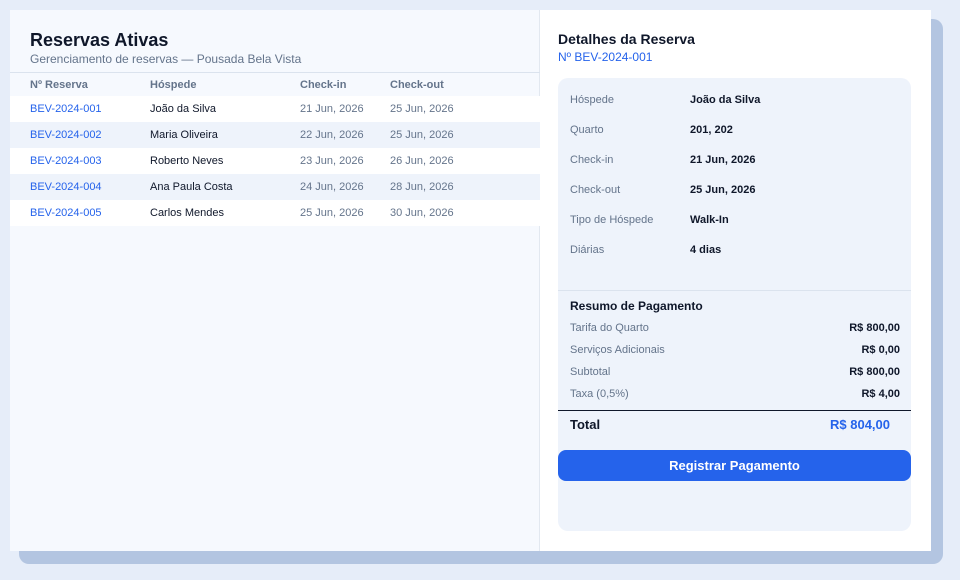 The height and width of the screenshot is (580, 960). I want to click on checkin-date: 22 Jun, 2026, so click(332, 135).